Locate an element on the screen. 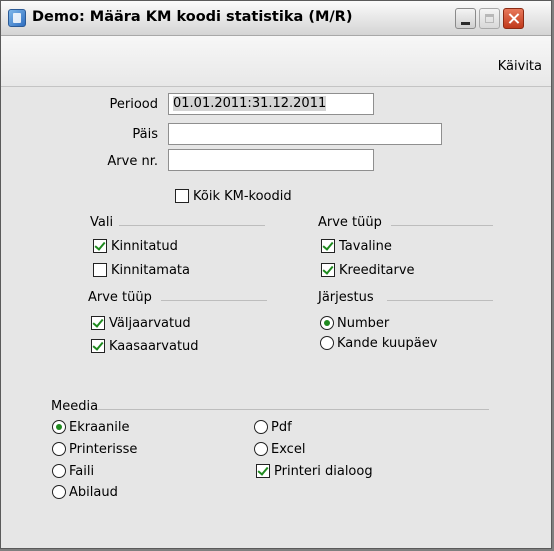  media-file-radio: Faili is located at coordinates (73, 471).